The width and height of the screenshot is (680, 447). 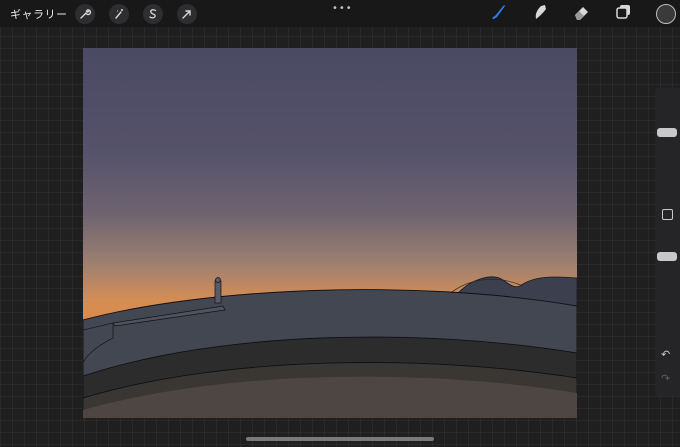 What do you see at coordinates (340, 439) in the screenshot?
I see `home-indicator` at bounding box center [340, 439].